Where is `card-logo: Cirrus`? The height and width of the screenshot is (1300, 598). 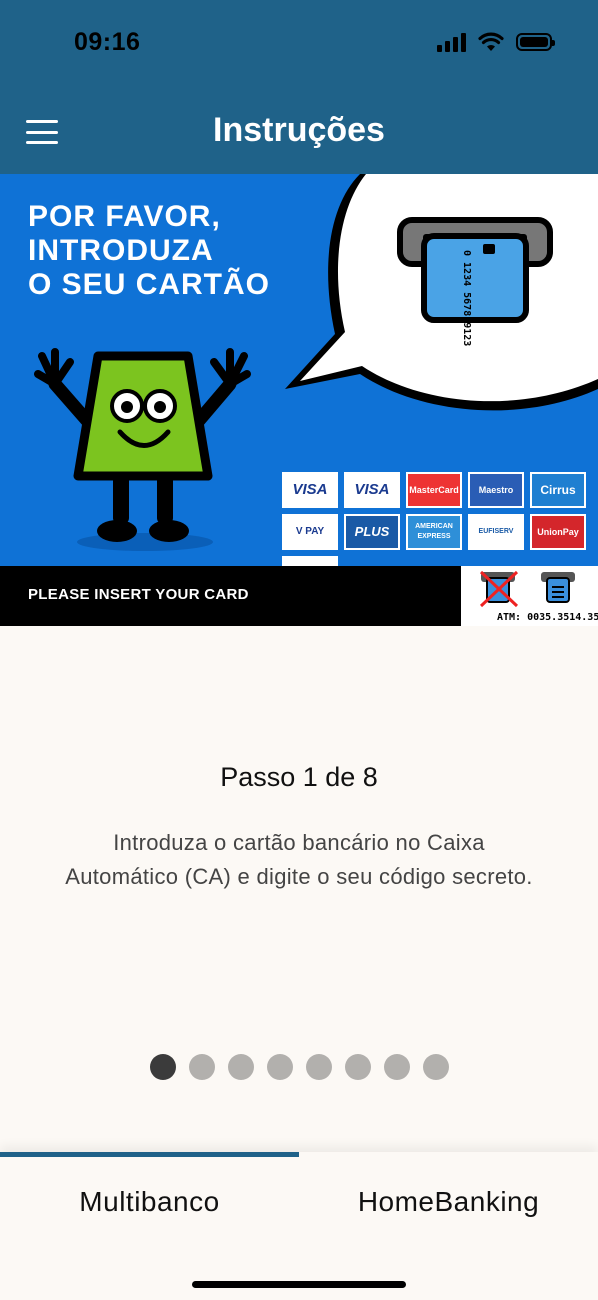 card-logo: Cirrus is located at coordinates (558, 490).